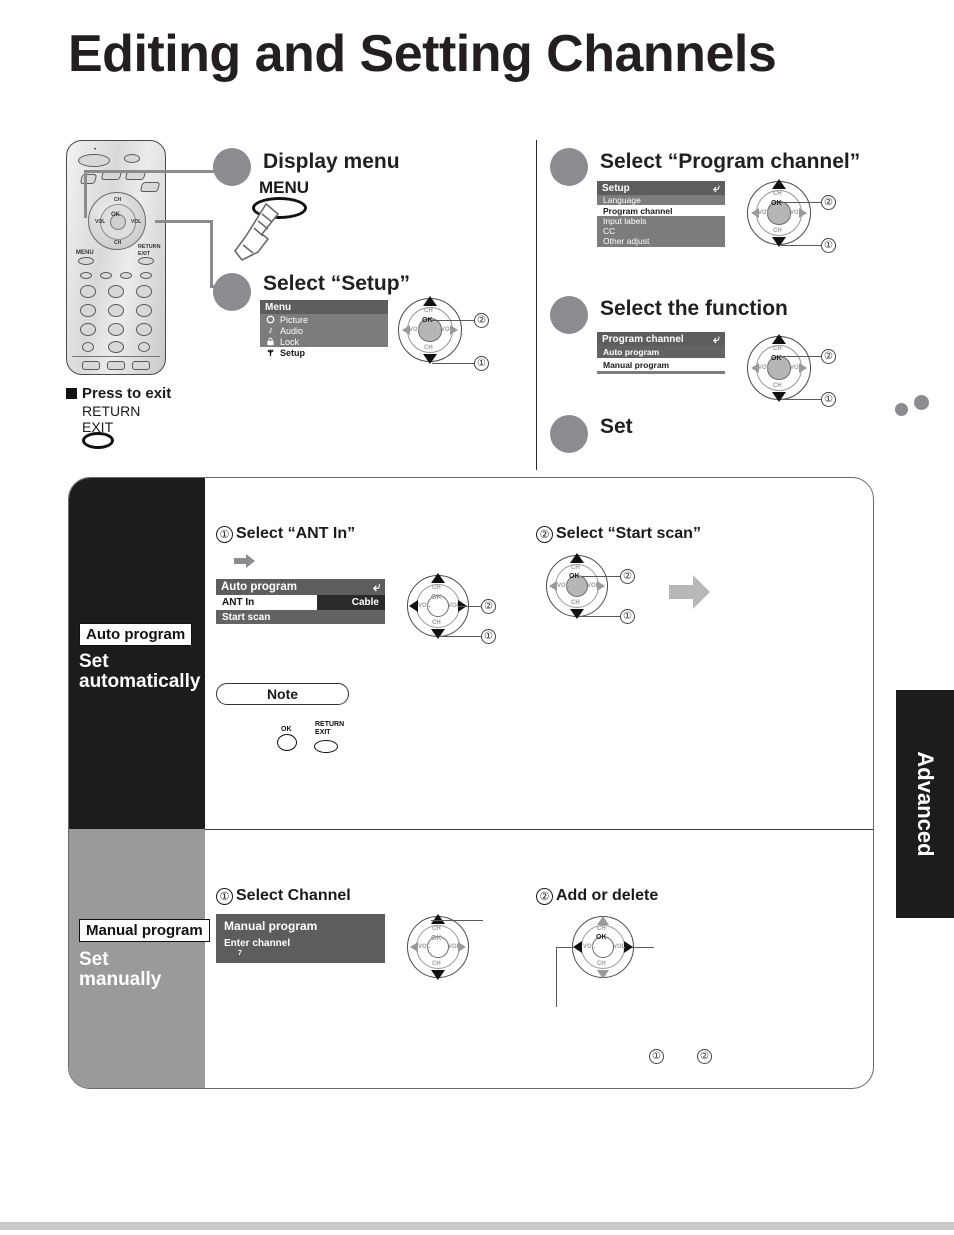 Image resolution: width=954 pixels, height=1235 pixels. Describe the element at coordinates (337, 283) in the screenshot. I see `step2-heading: Select “Setup”` at that location.